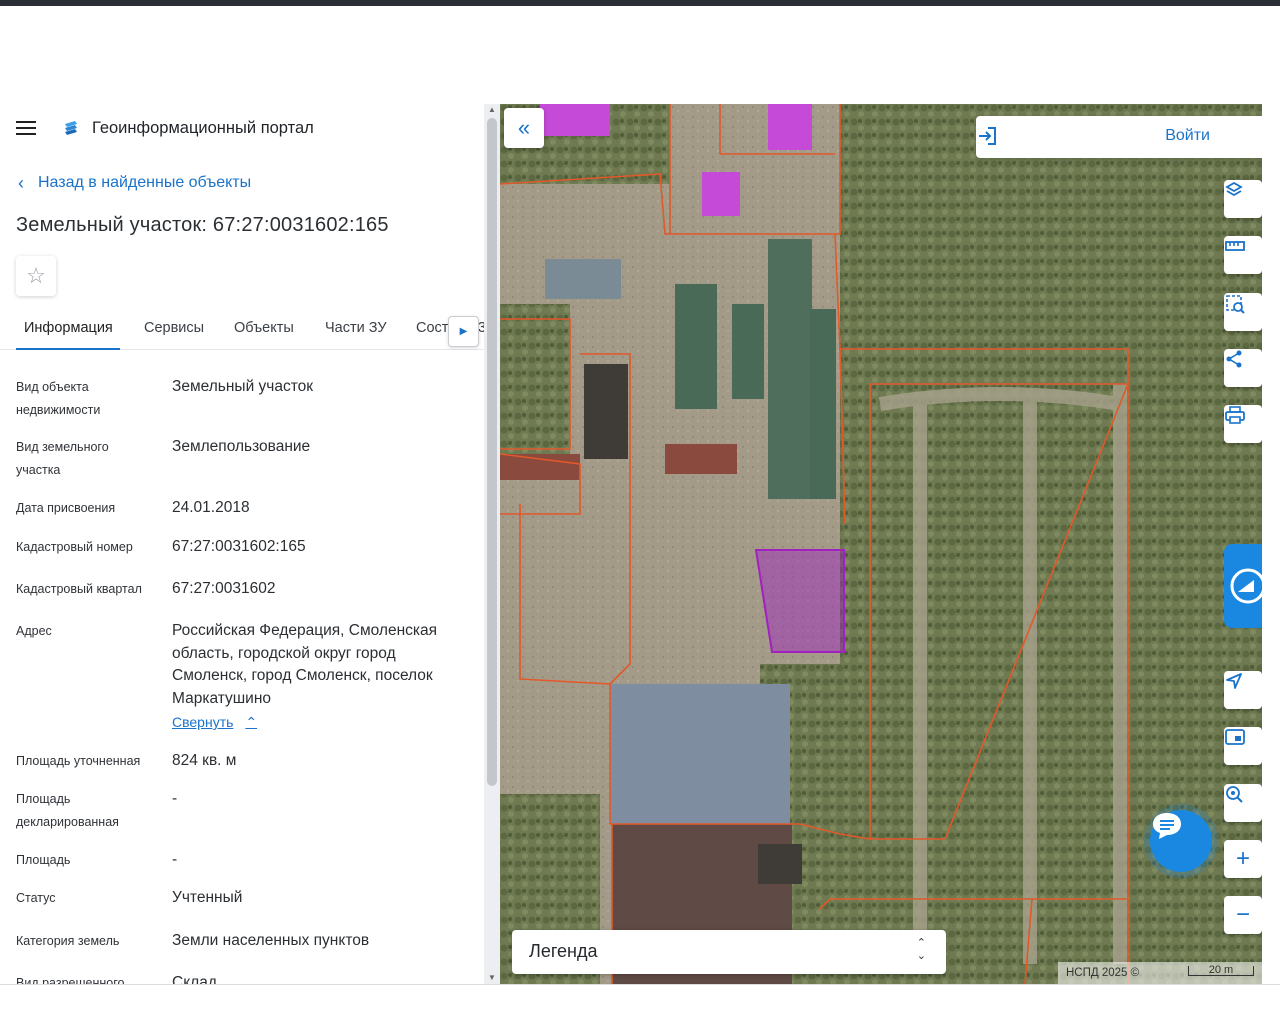  What do you see at coordinates (207, 897) in the screenshot?
I see `property-value: Учтенный` at bounding box center [207, 897].